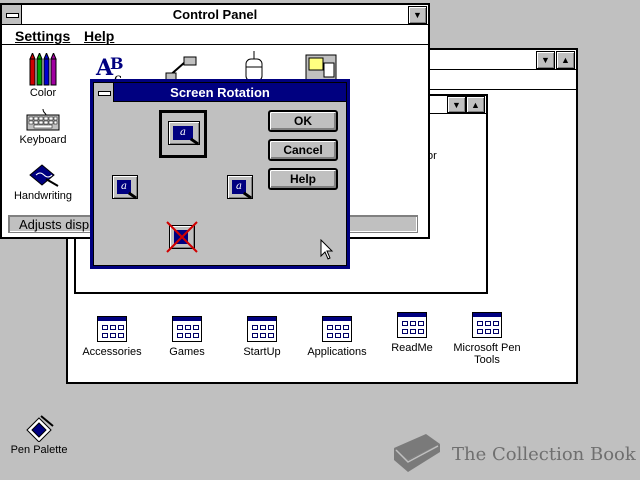 Image resolution: width=640 pixels, height=480 pixels. I want to click on menu-help: Help, so click(99, 36).